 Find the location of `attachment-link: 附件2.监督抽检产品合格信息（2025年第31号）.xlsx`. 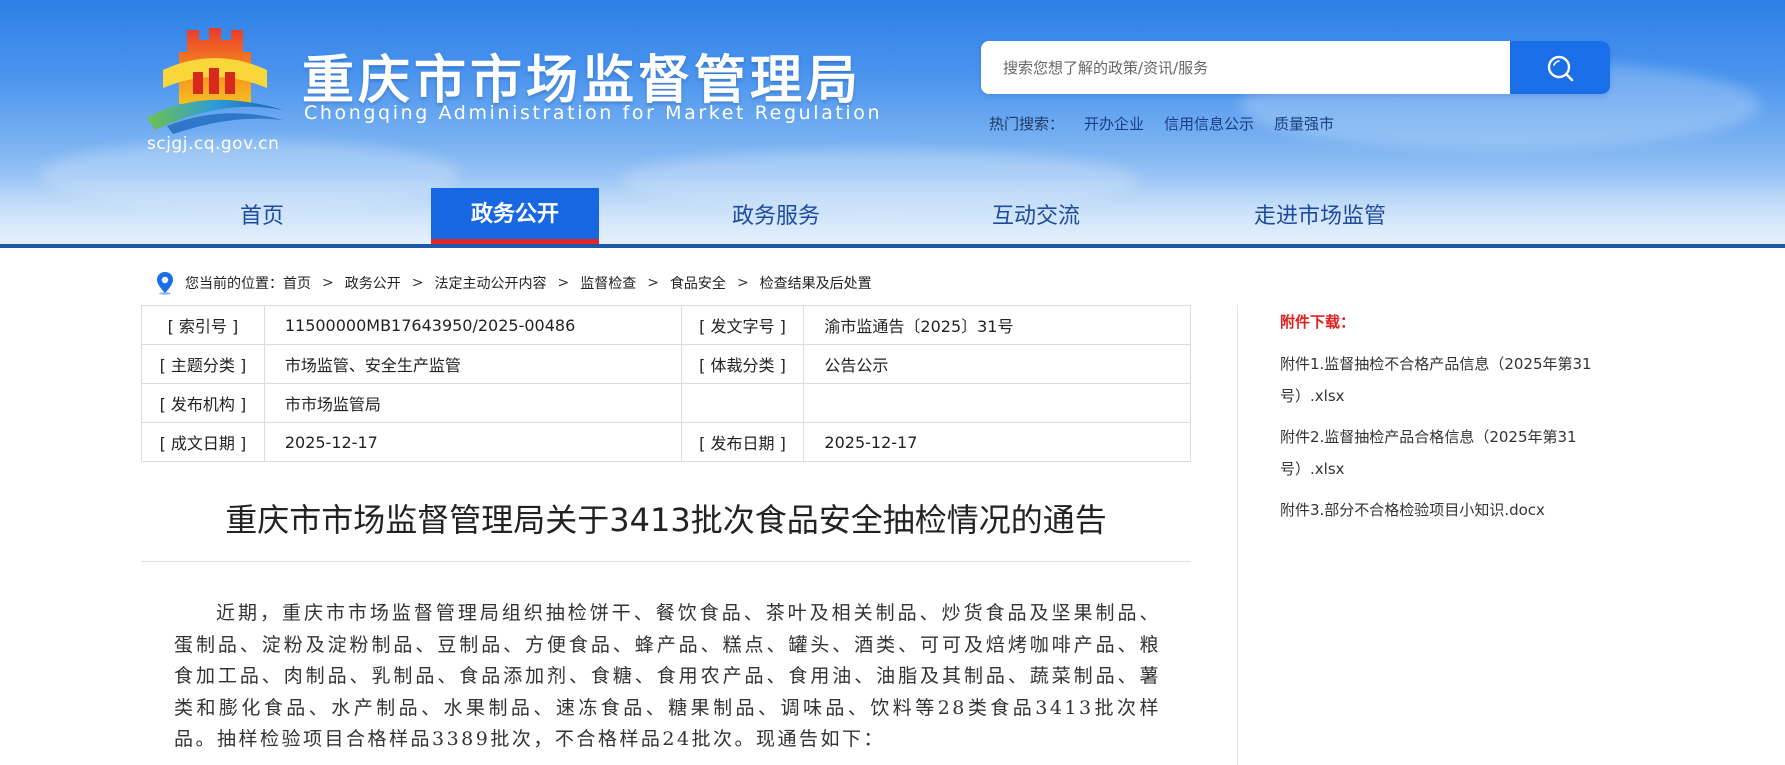

attachment-link: 附件2.监督抽检产品合格信息（2025年第31号）.xlsx is located at coordinates (1440, 453).